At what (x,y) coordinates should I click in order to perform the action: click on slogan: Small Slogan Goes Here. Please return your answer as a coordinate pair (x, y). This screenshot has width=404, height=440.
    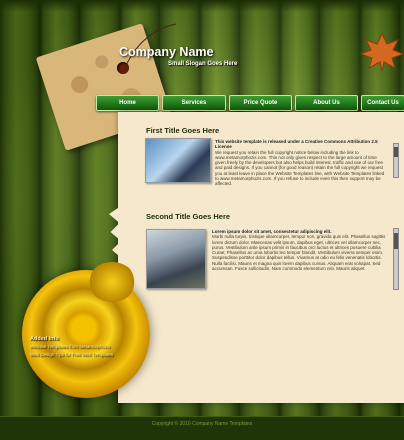
    Looking at the image, I should click on (203, 64).